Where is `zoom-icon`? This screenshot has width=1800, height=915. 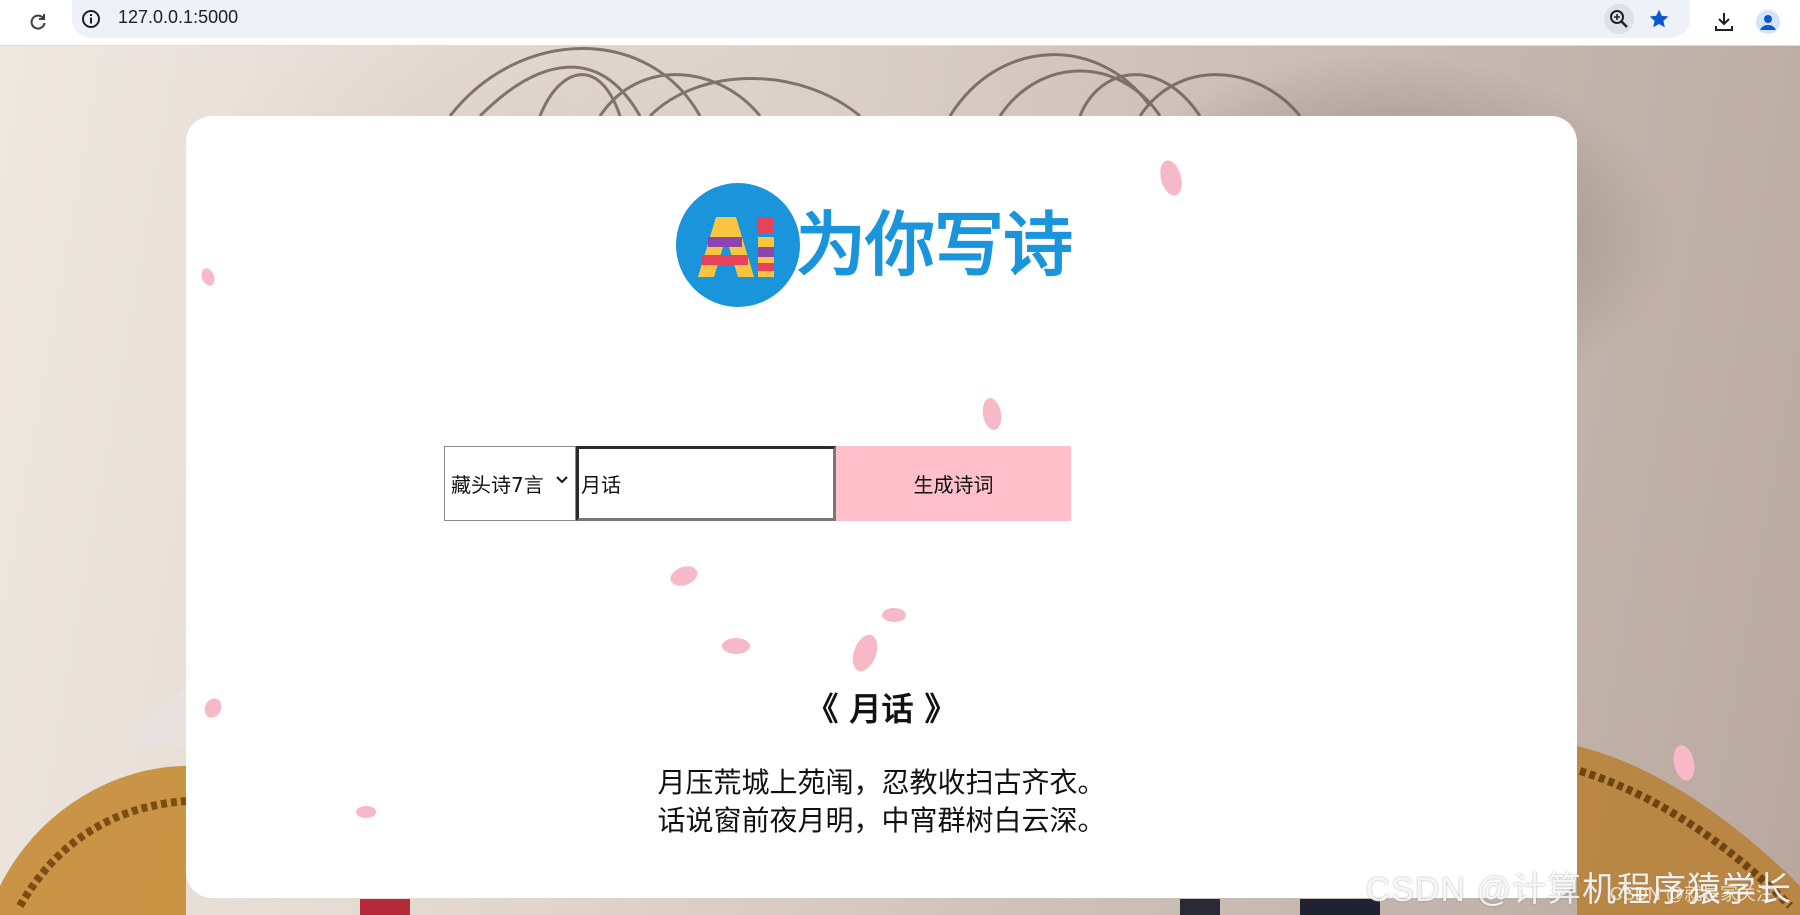 zoom-icon is located at coordinates (1619, 19).